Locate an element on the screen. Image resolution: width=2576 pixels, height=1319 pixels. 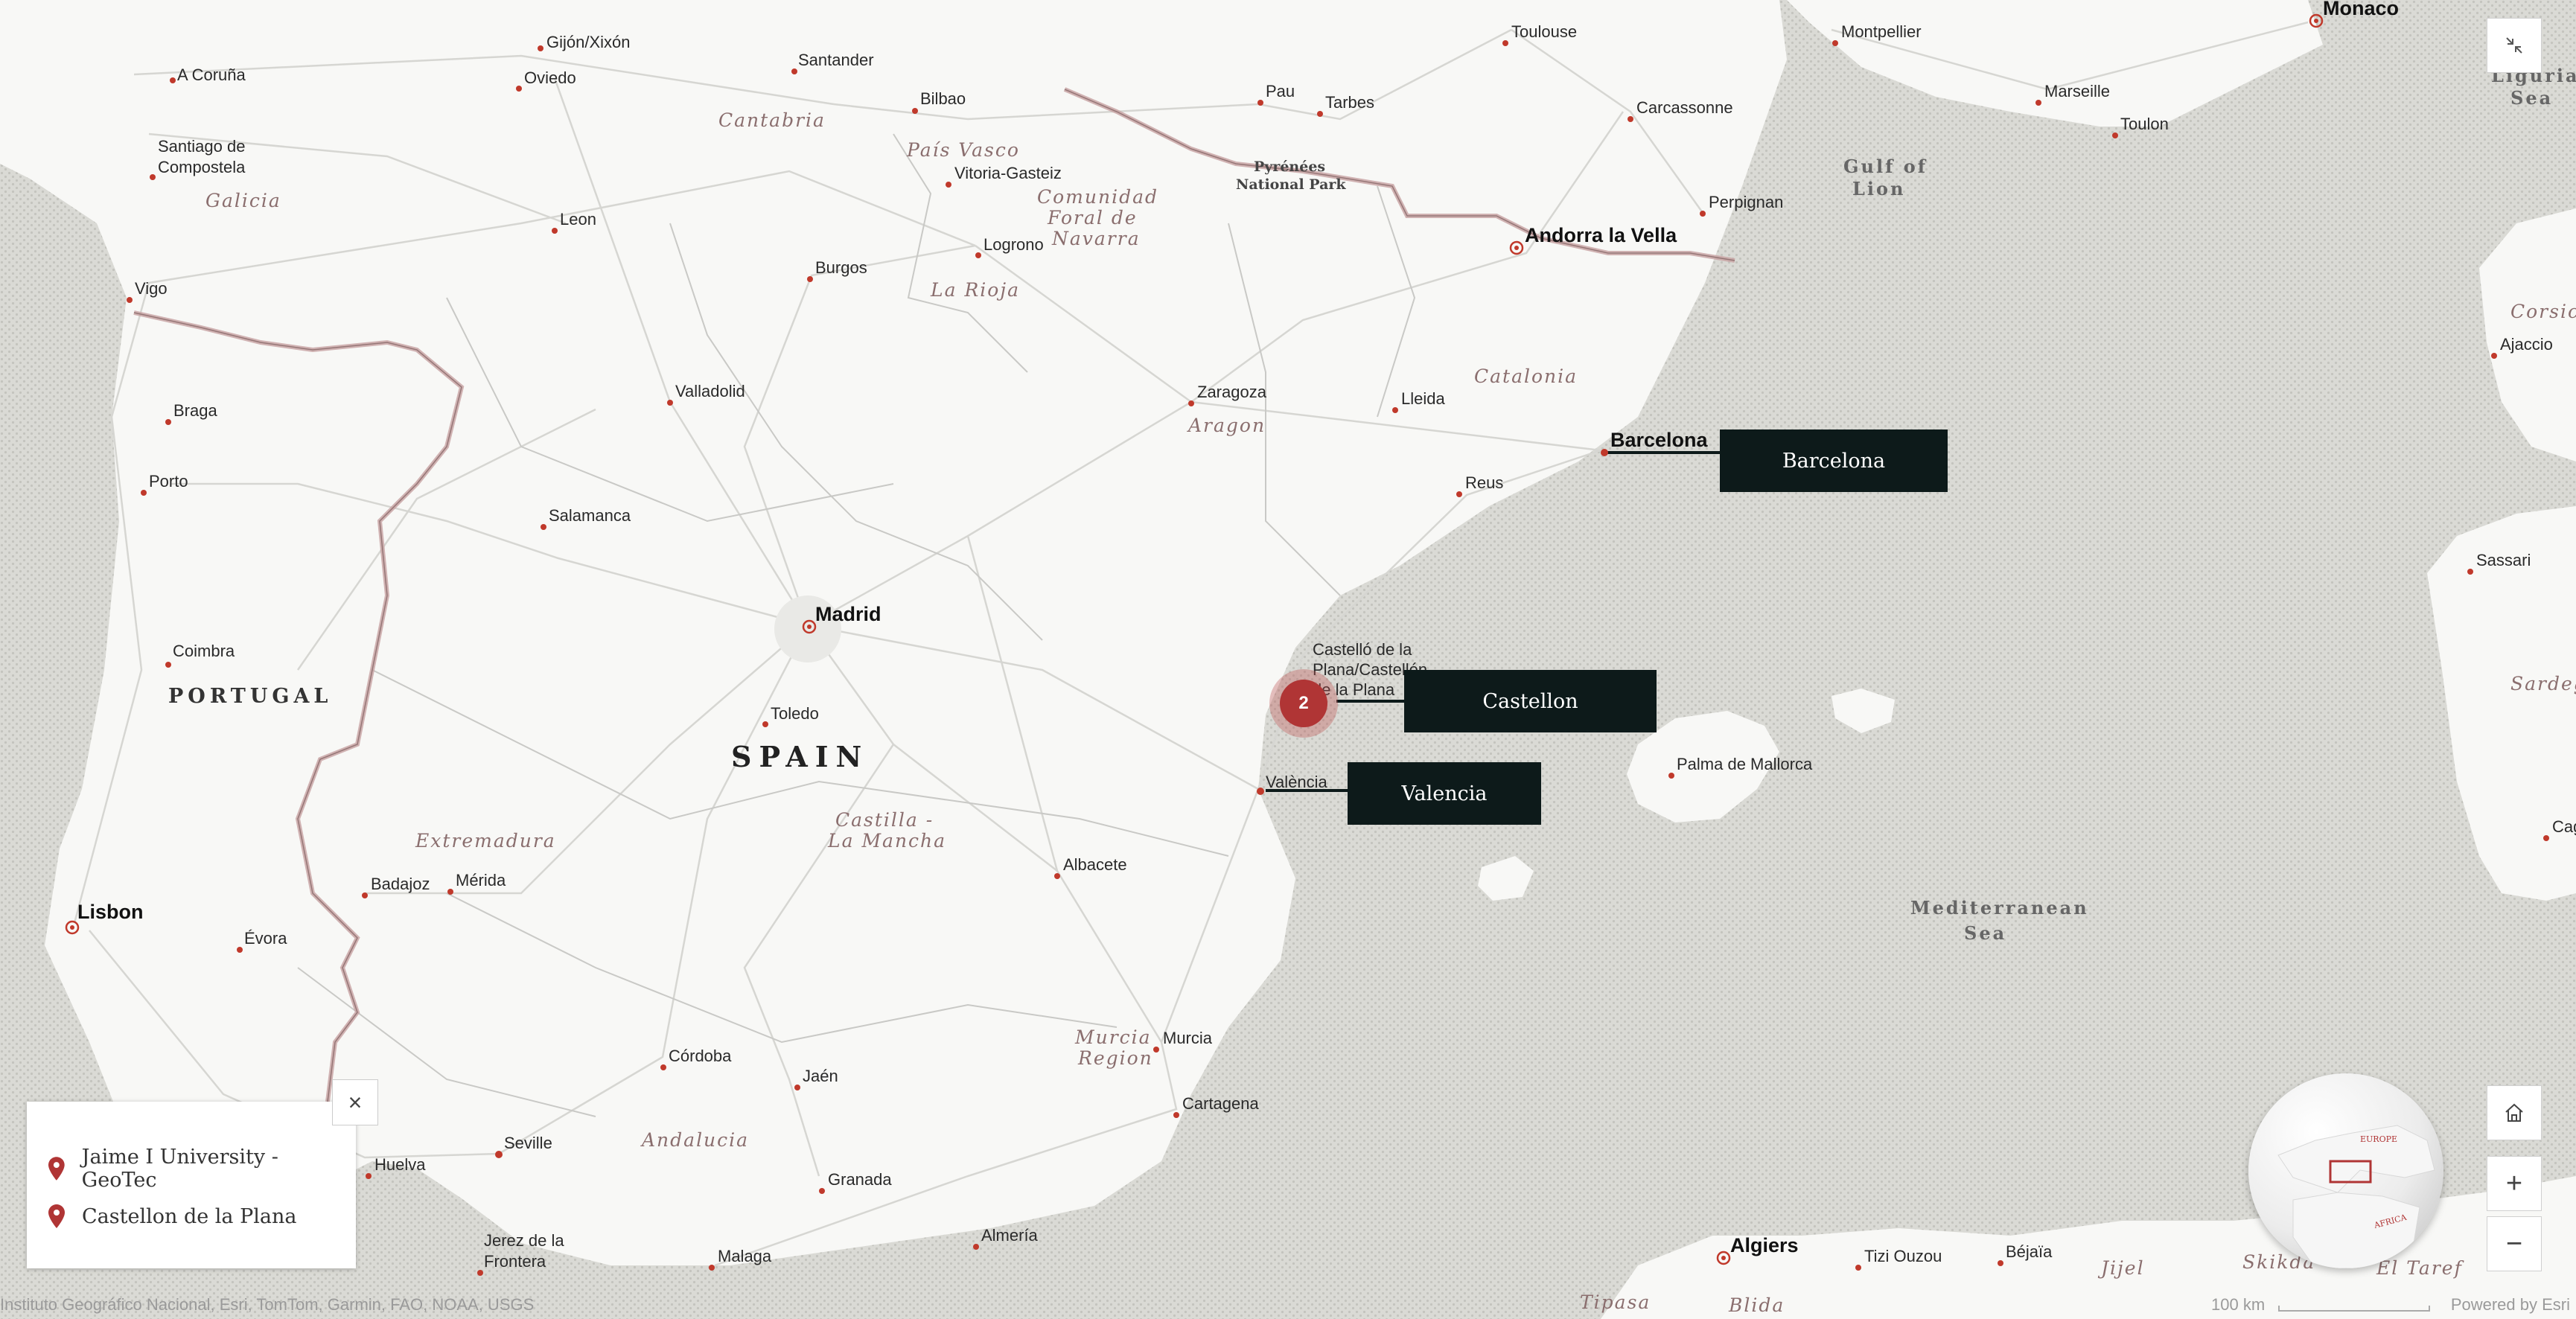
city-label-marseille: Marseille is located at coordinates (2077, 91).